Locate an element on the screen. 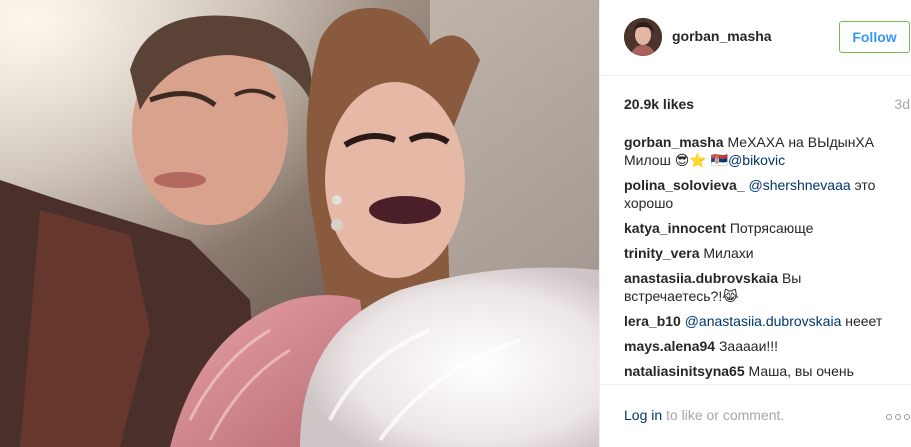  likes-count: 20.9k likes is located at coordinates (659, 104).